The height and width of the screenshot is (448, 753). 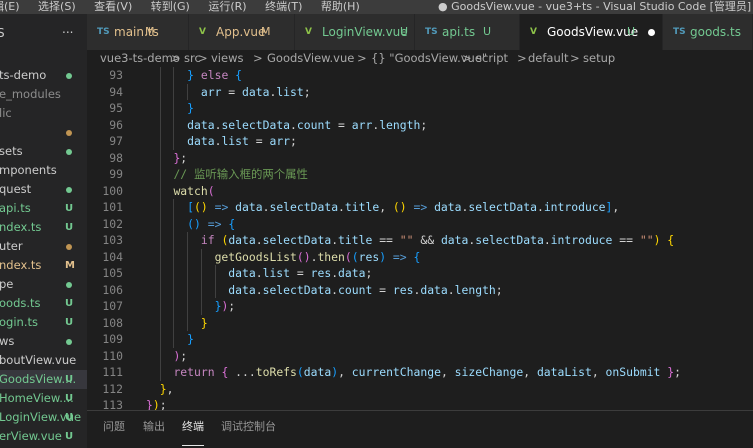 I want to click on editor-tab: TS api.ts U, so click(x=467, y=32).